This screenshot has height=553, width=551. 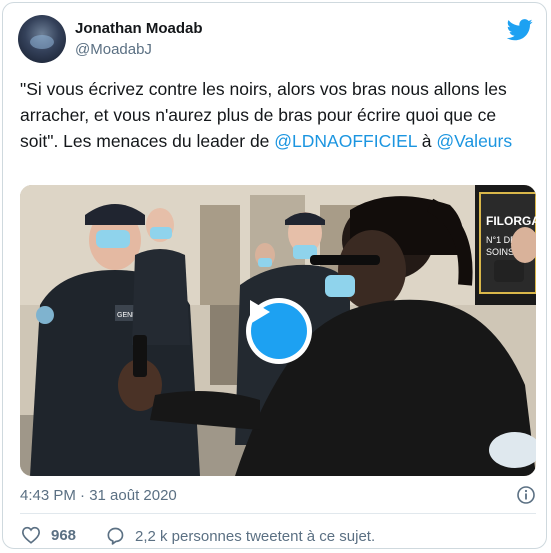 What do you see at coordinates (474, 141) in the screenshot?
I see `mention-valeurs: @Valeurs` at bounding box center [474, 141].